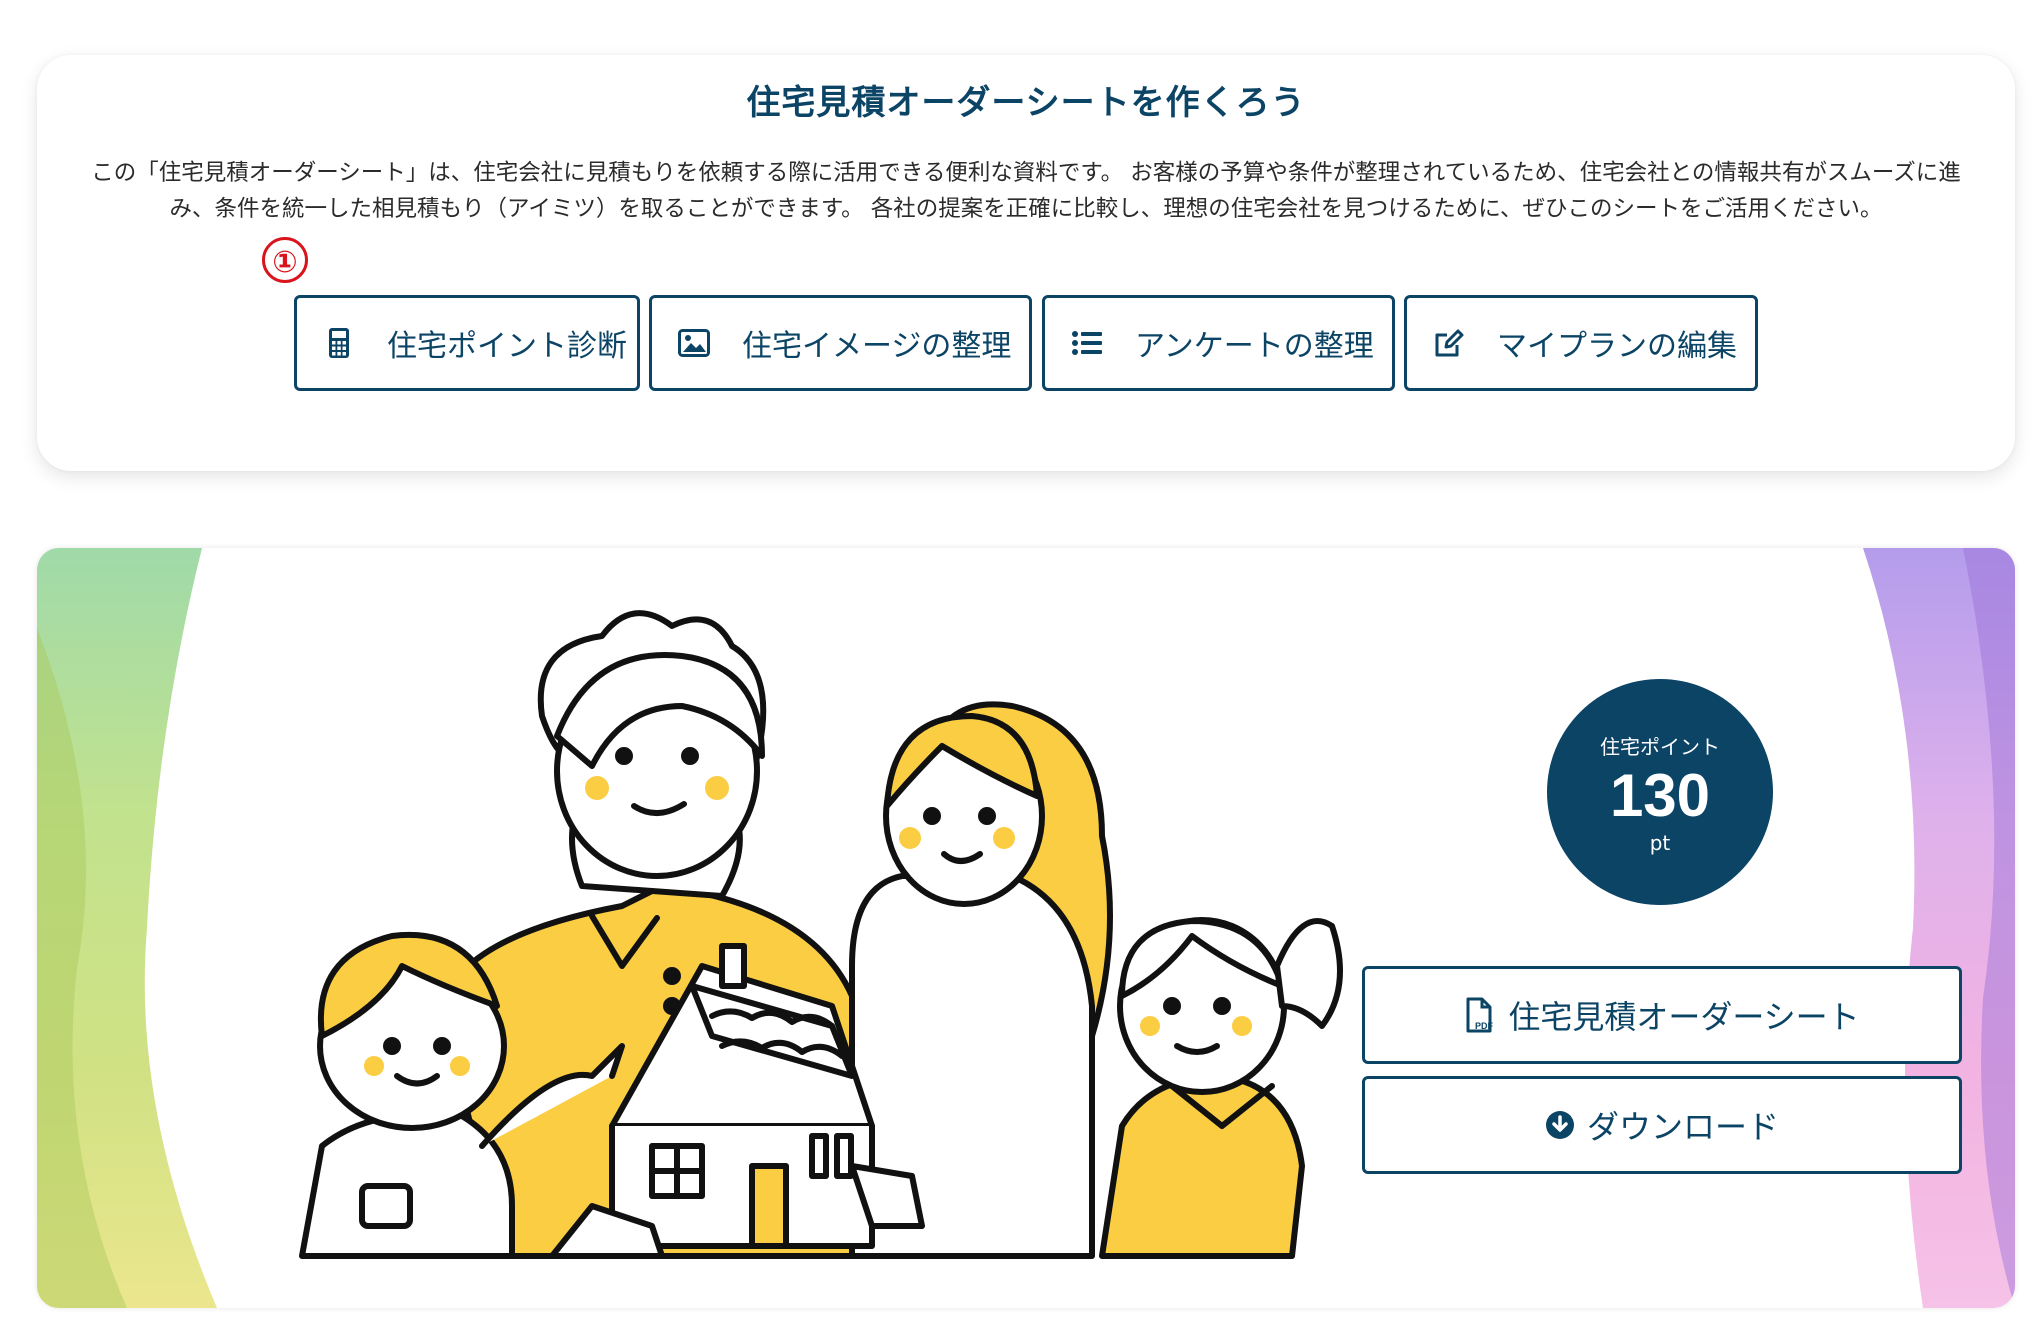 The height and width of the screenshot is (1327, 2043). I want to click on order-sheet-label: 住宅見積オーダーシート, so click(1684, 1017).